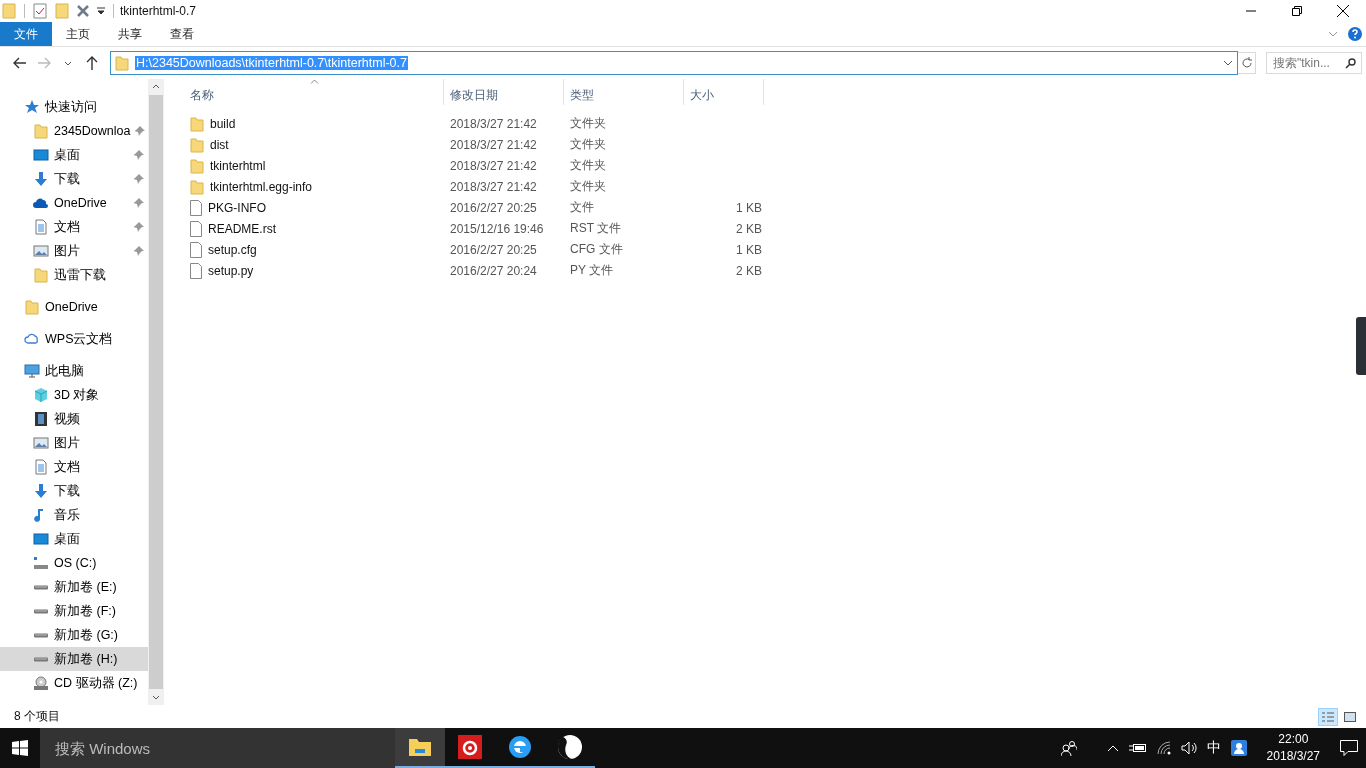  What do you see at coordinates (74, 339) in the screenshot?
I see `nav-item: WPS云文档` at bounding box center [74, 339].